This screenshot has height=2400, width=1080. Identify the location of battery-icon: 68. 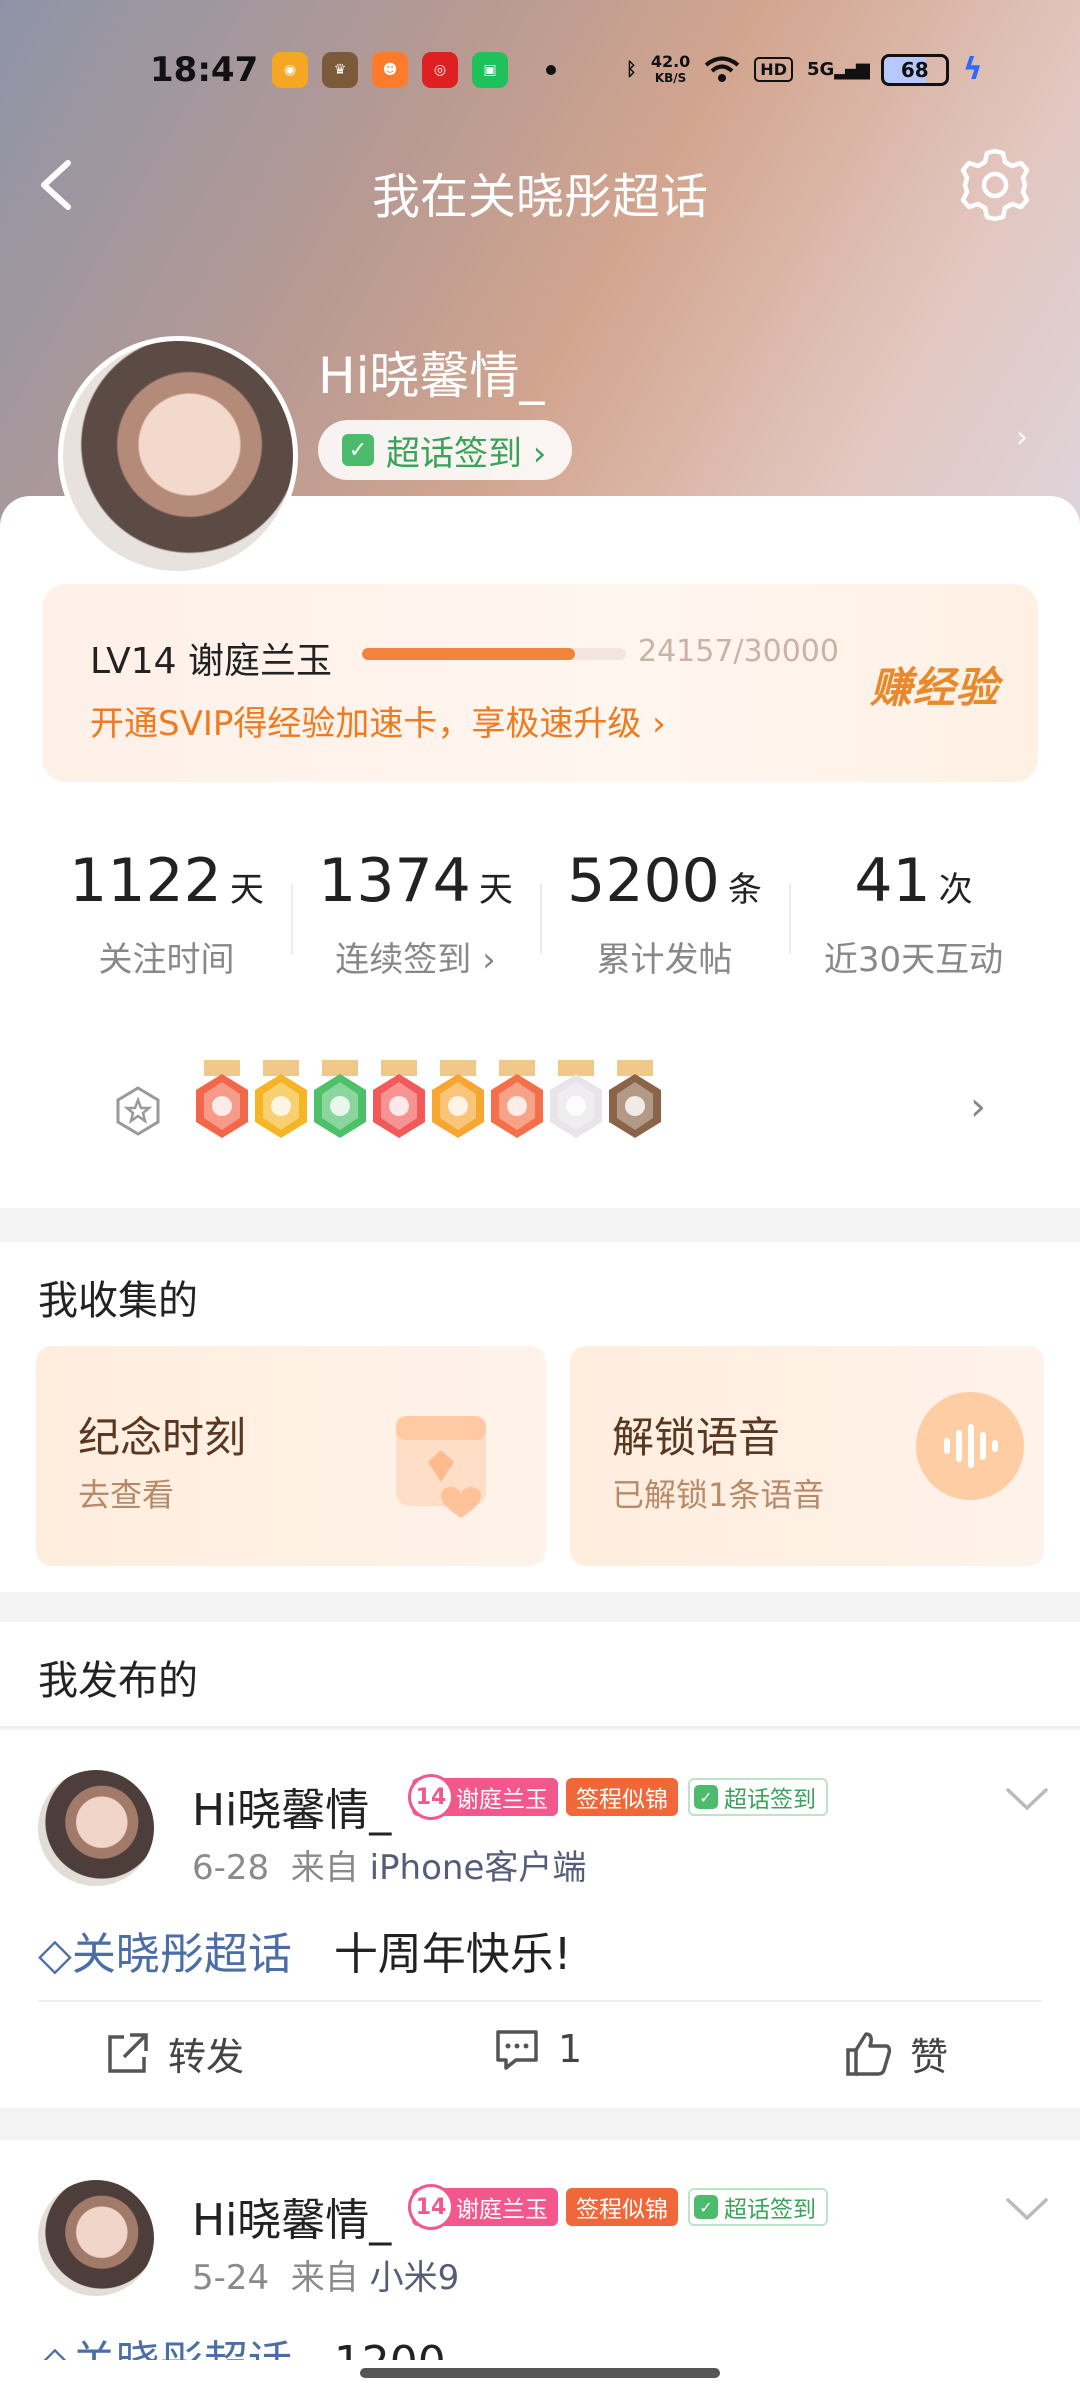
(914, 69).